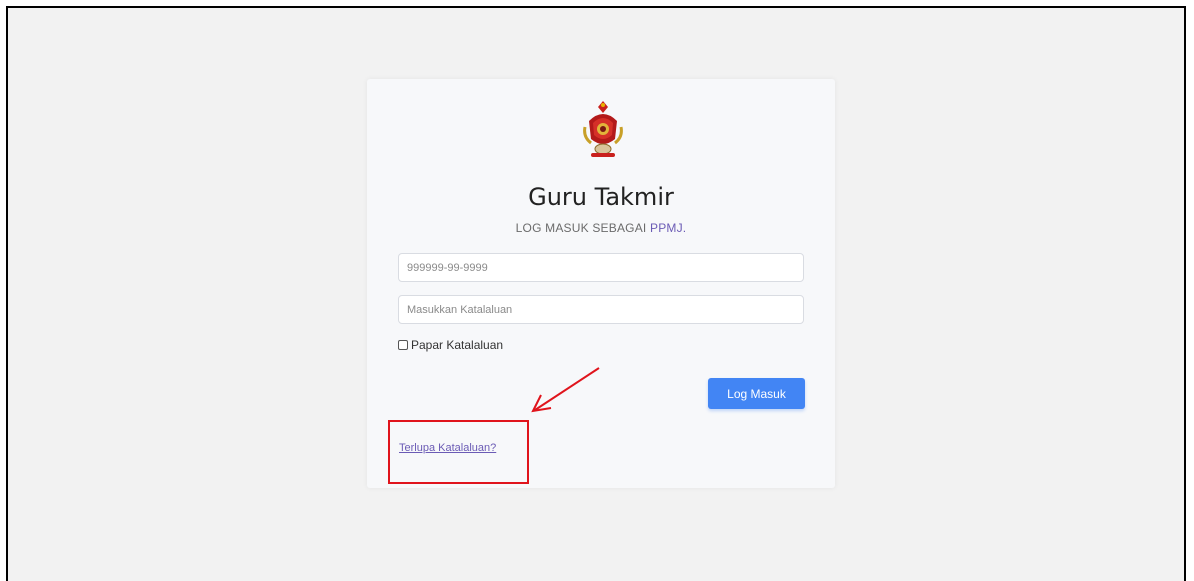 The width and height of the screenshot is (1194, 581). What do you see at coordinates (601, 309) in the screenshot?
I see `password-input` at bounding box center [601, 309].